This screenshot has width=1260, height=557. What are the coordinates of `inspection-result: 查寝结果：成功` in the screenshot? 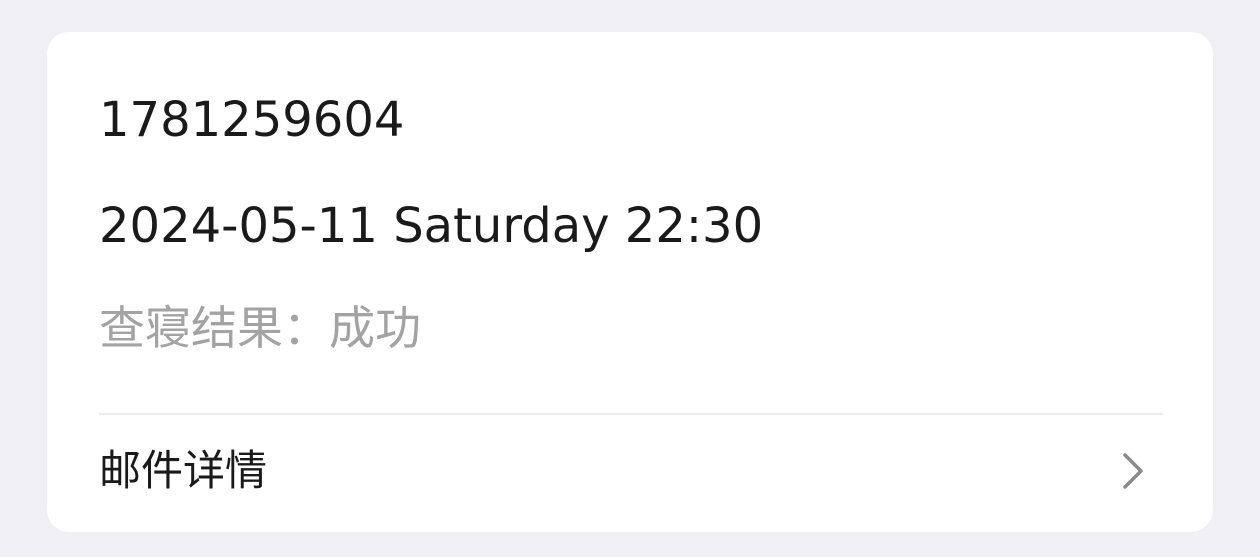 It's located at (260, 328).